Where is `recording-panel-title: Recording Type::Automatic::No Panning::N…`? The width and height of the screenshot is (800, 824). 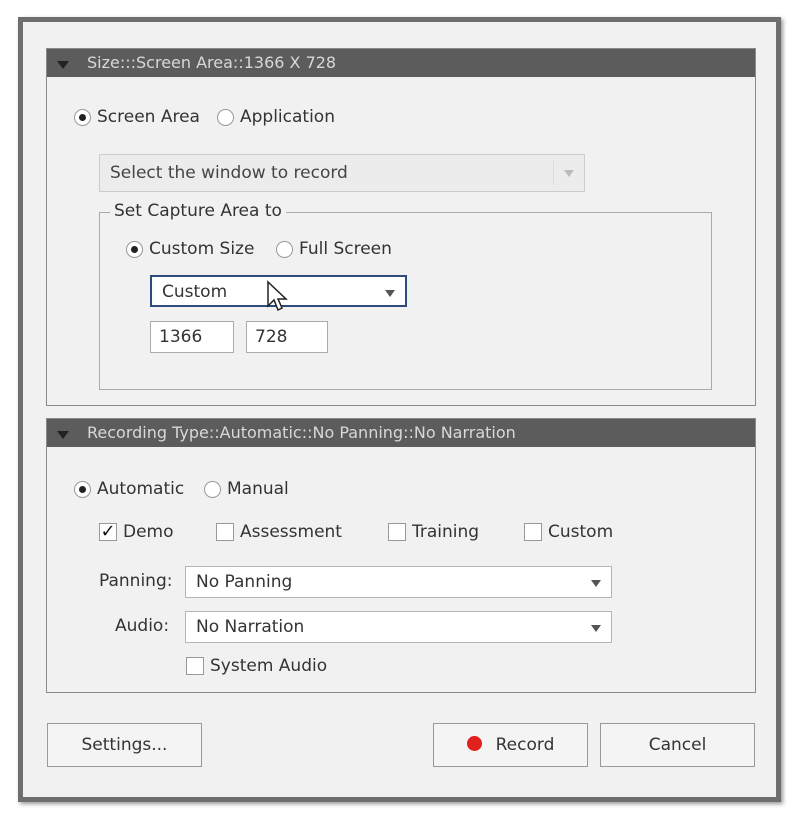 recording-panel-title: Recording Type::Automatic::No Panning::N… is located at coordinates (301, 432).